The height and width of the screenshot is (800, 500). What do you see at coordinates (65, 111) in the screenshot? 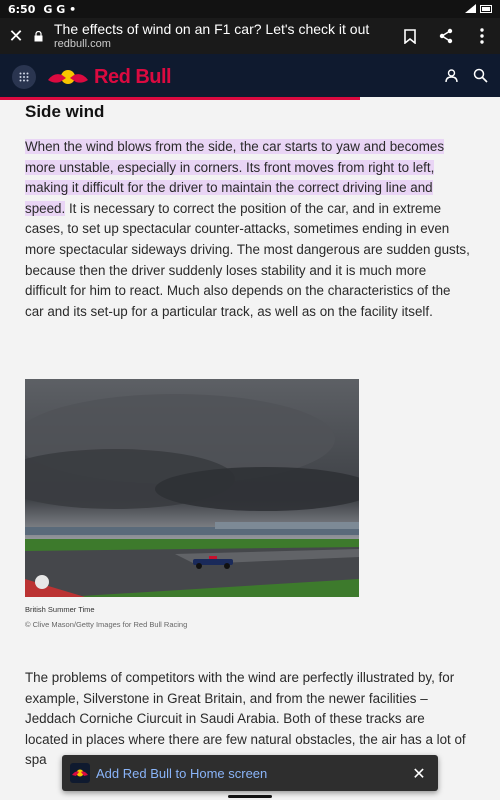
I see `section-heading: Side wind` at bounding box center [65, 111].